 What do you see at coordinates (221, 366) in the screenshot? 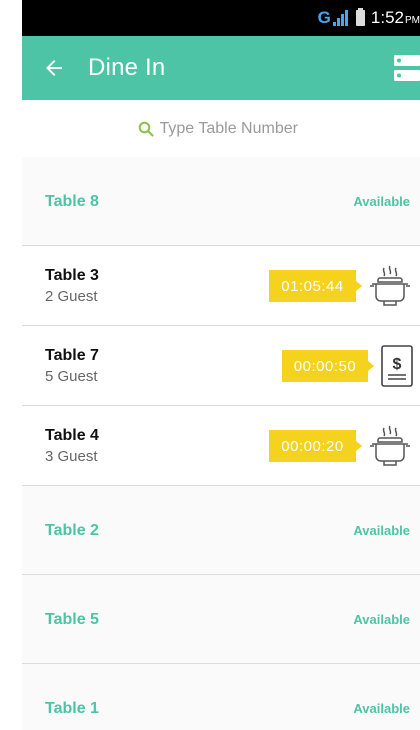
I see `table-row: Table 7 5 Guest 00:00:50 $` at bounding box center [221, 366].